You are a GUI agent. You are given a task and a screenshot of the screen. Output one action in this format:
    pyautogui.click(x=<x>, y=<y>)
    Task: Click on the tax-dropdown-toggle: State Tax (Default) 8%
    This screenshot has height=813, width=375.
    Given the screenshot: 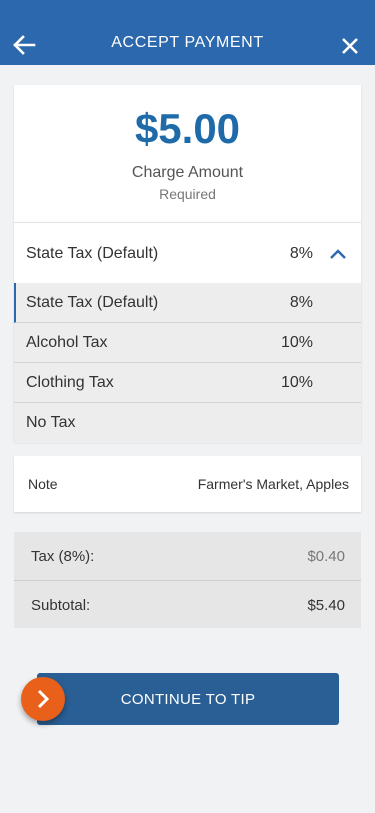 What is the action you would take?
    pyautogui.click(x=187, y=253)
    